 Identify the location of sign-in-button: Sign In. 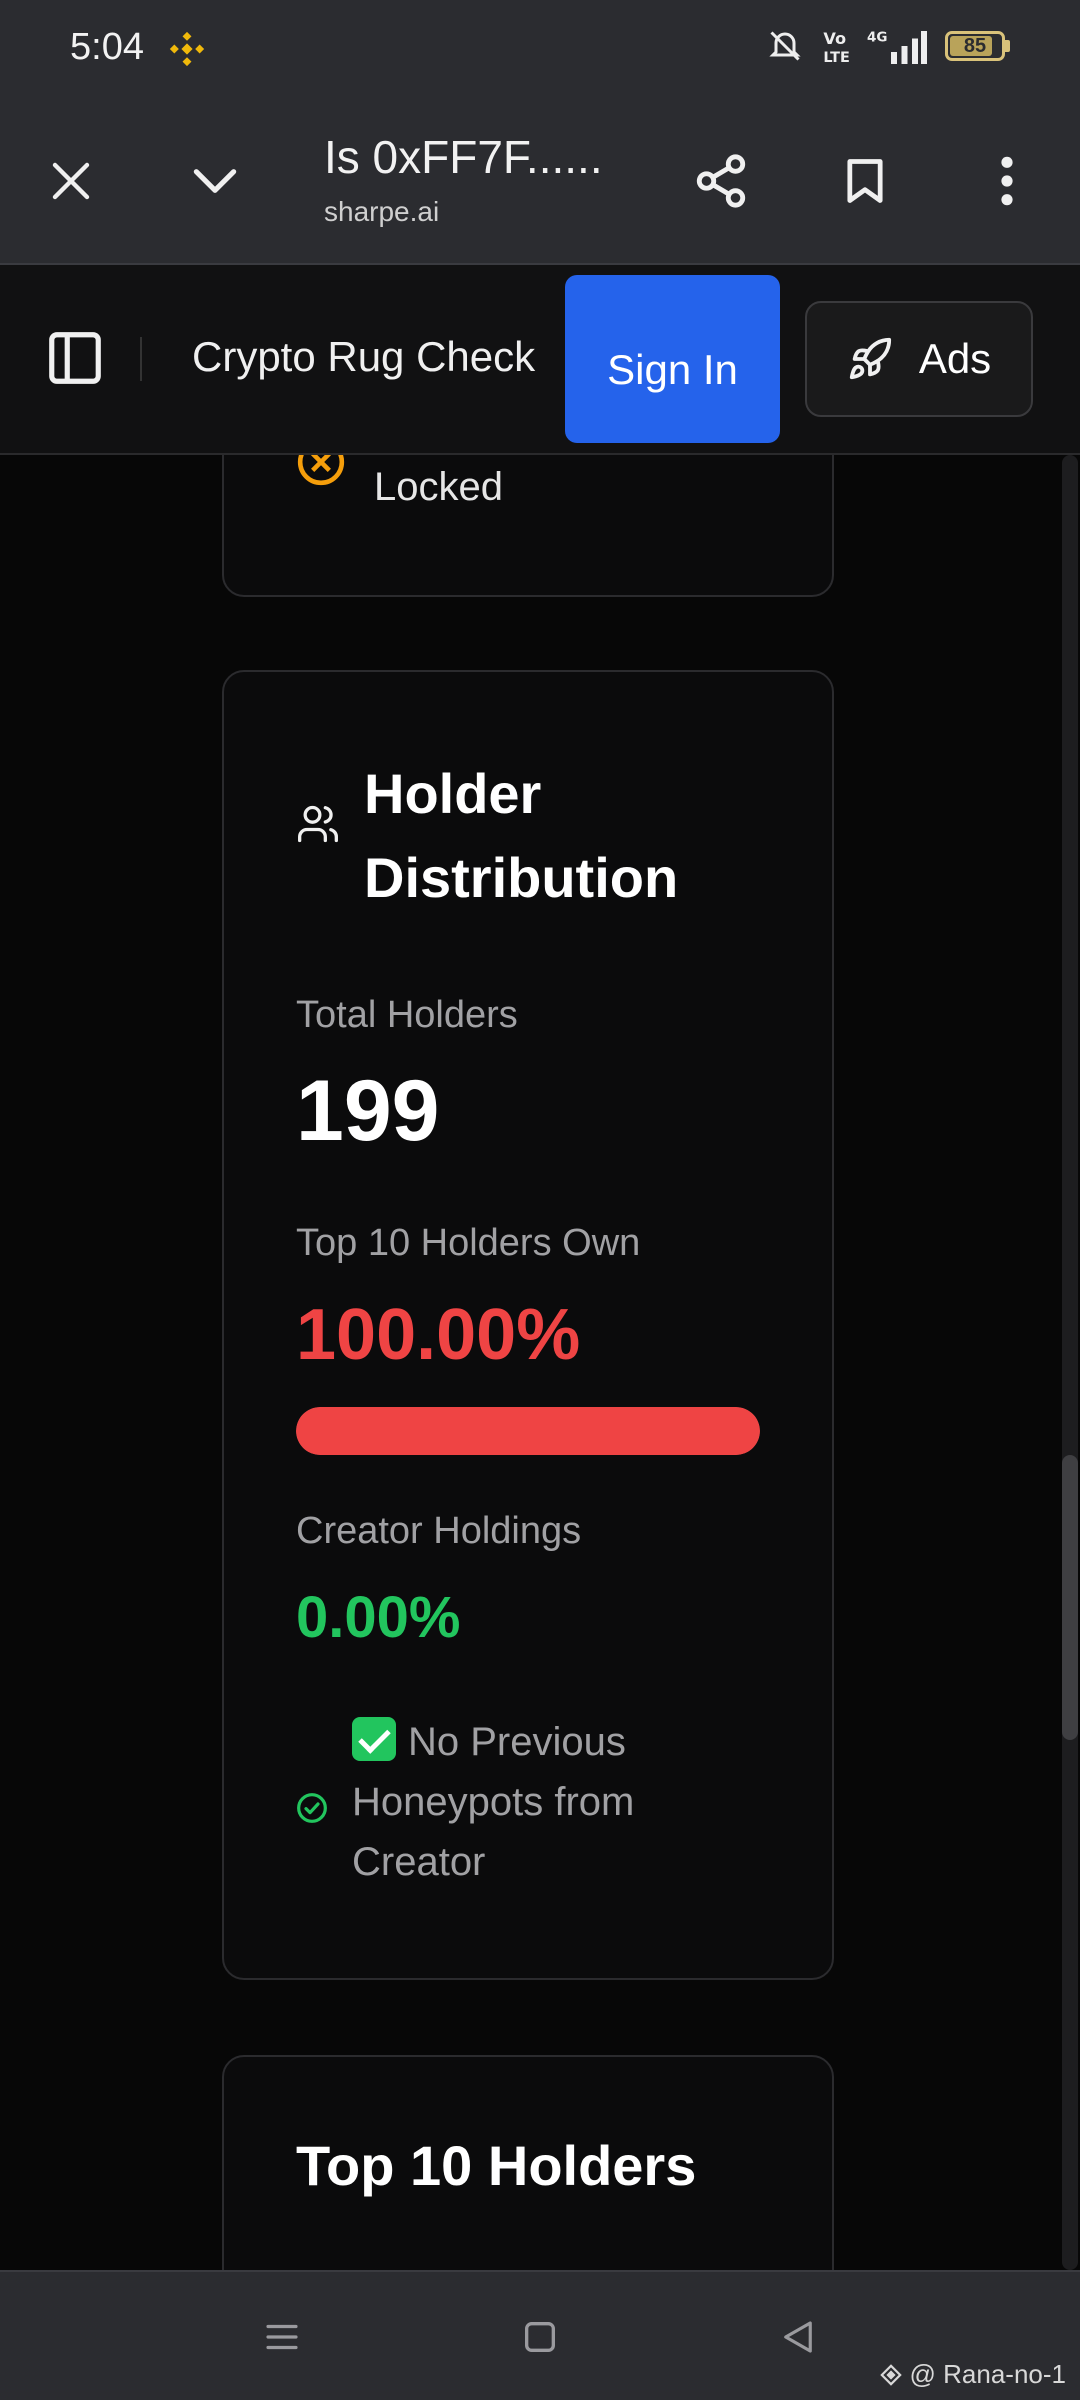
(672, 359).